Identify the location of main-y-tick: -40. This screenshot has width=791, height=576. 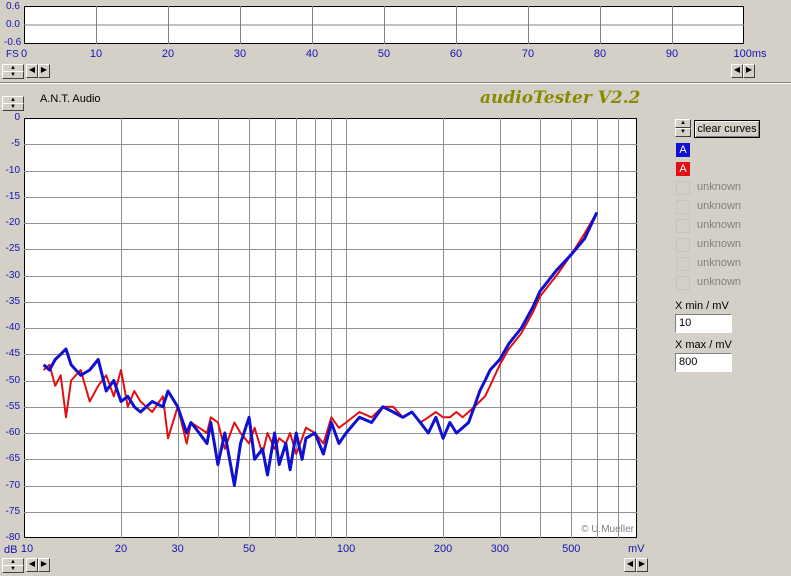
(12, 327).